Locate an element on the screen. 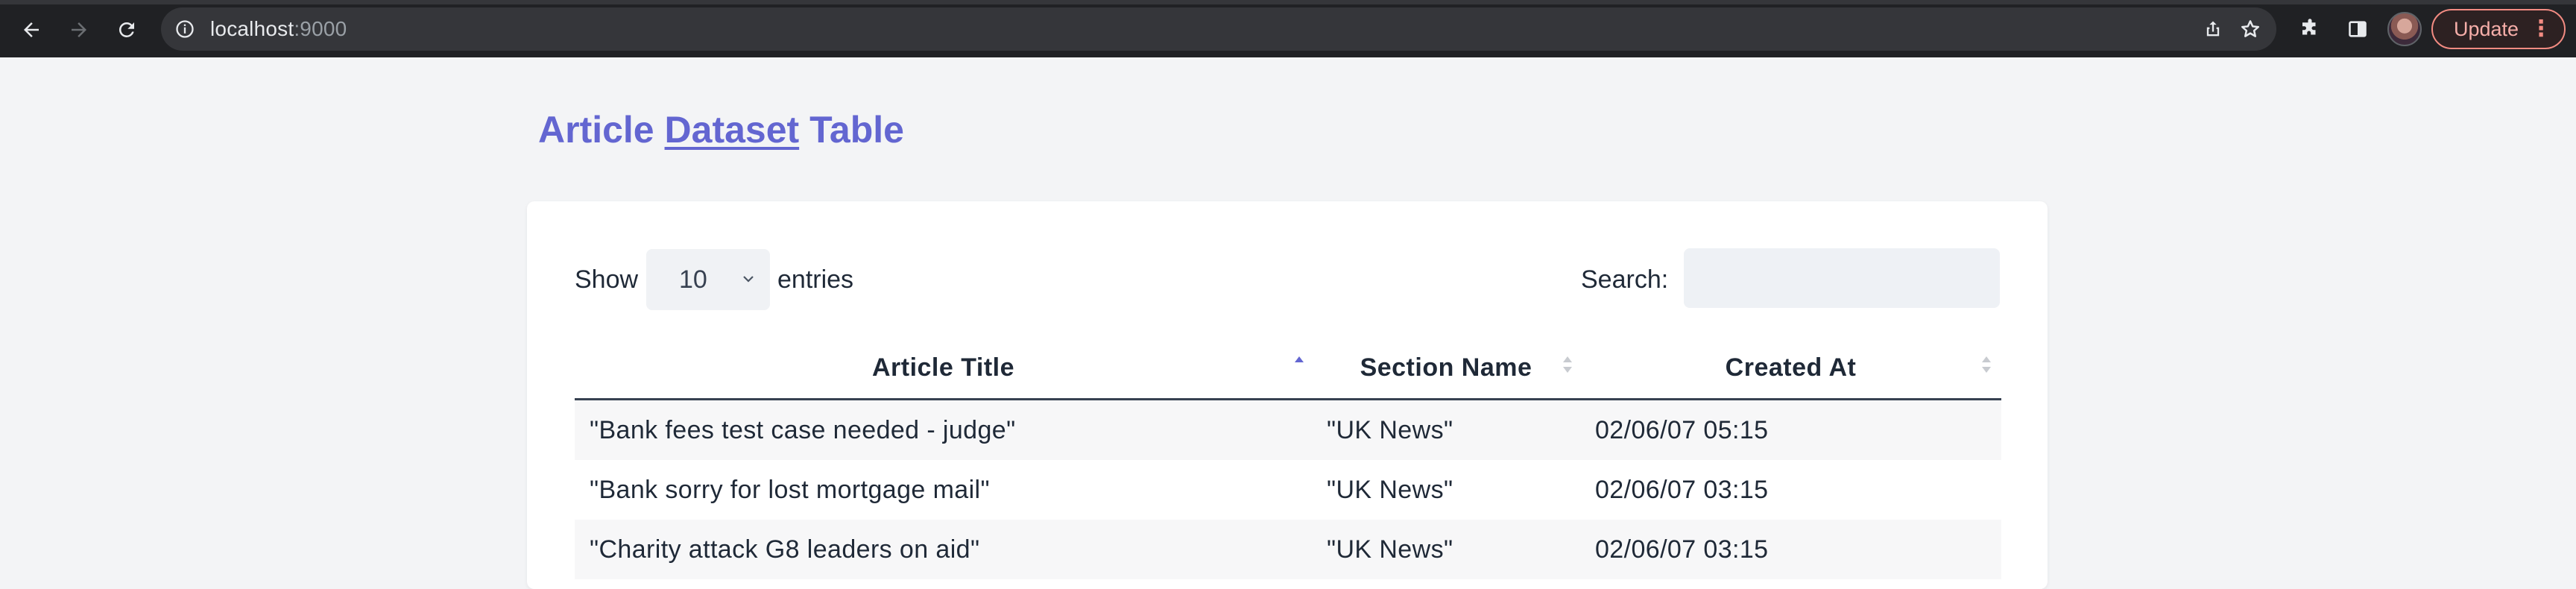  column-header-created-at: Created At is located at coordinates (1791, 368).